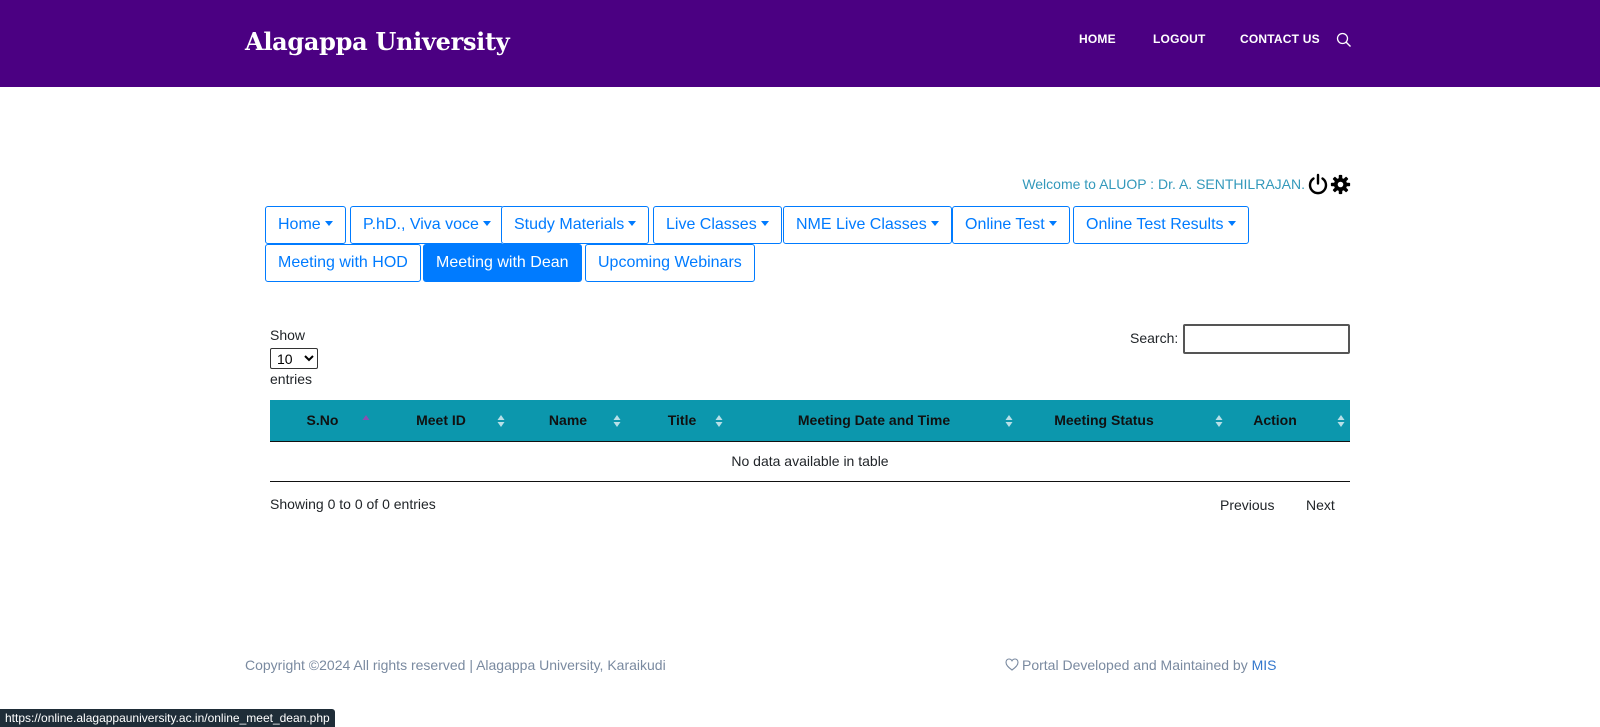  I want to click on menu-label: Live Classes, so click(711, 224).